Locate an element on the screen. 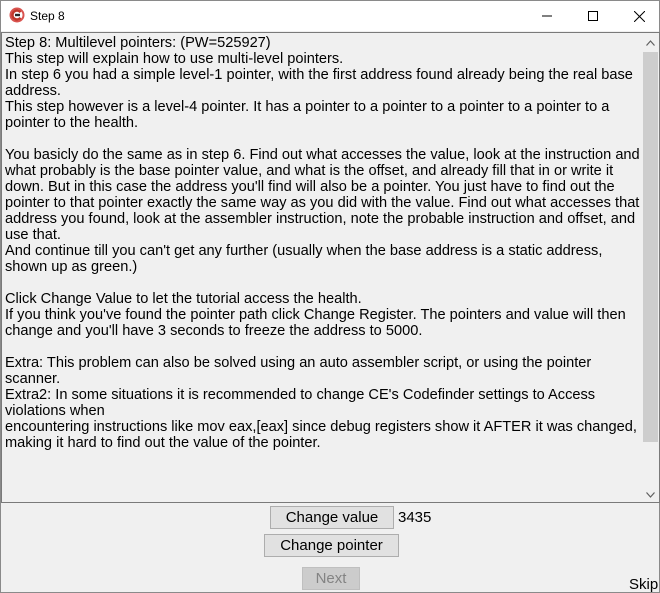  vertical-scrollbar is located at coordinates (650, 267).